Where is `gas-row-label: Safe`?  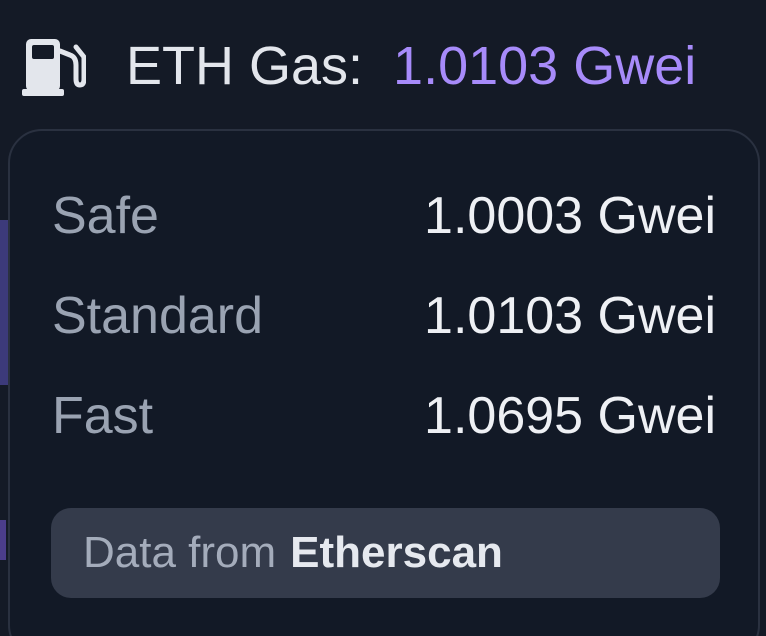 gas-row-label: Safe is located at coordinates (105, 216).